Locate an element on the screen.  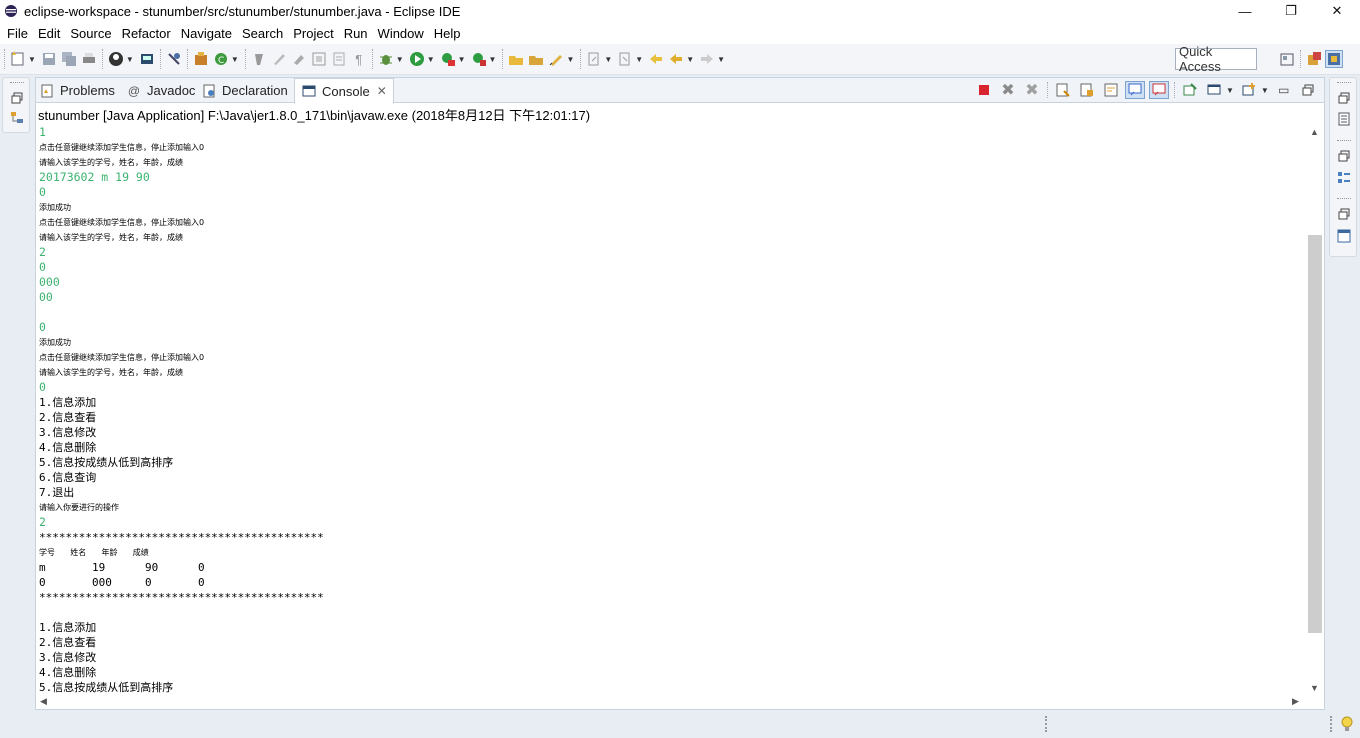
scroll-down-icon: ▼ is located at coordinates (1314, 688).